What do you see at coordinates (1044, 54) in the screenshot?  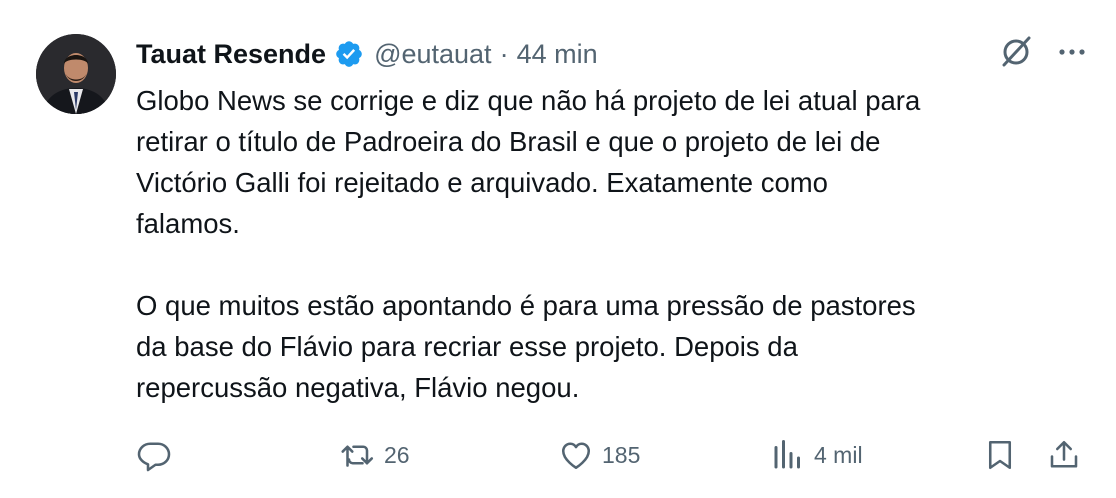 I see `header-actions` at bounding box center [1044, 54].